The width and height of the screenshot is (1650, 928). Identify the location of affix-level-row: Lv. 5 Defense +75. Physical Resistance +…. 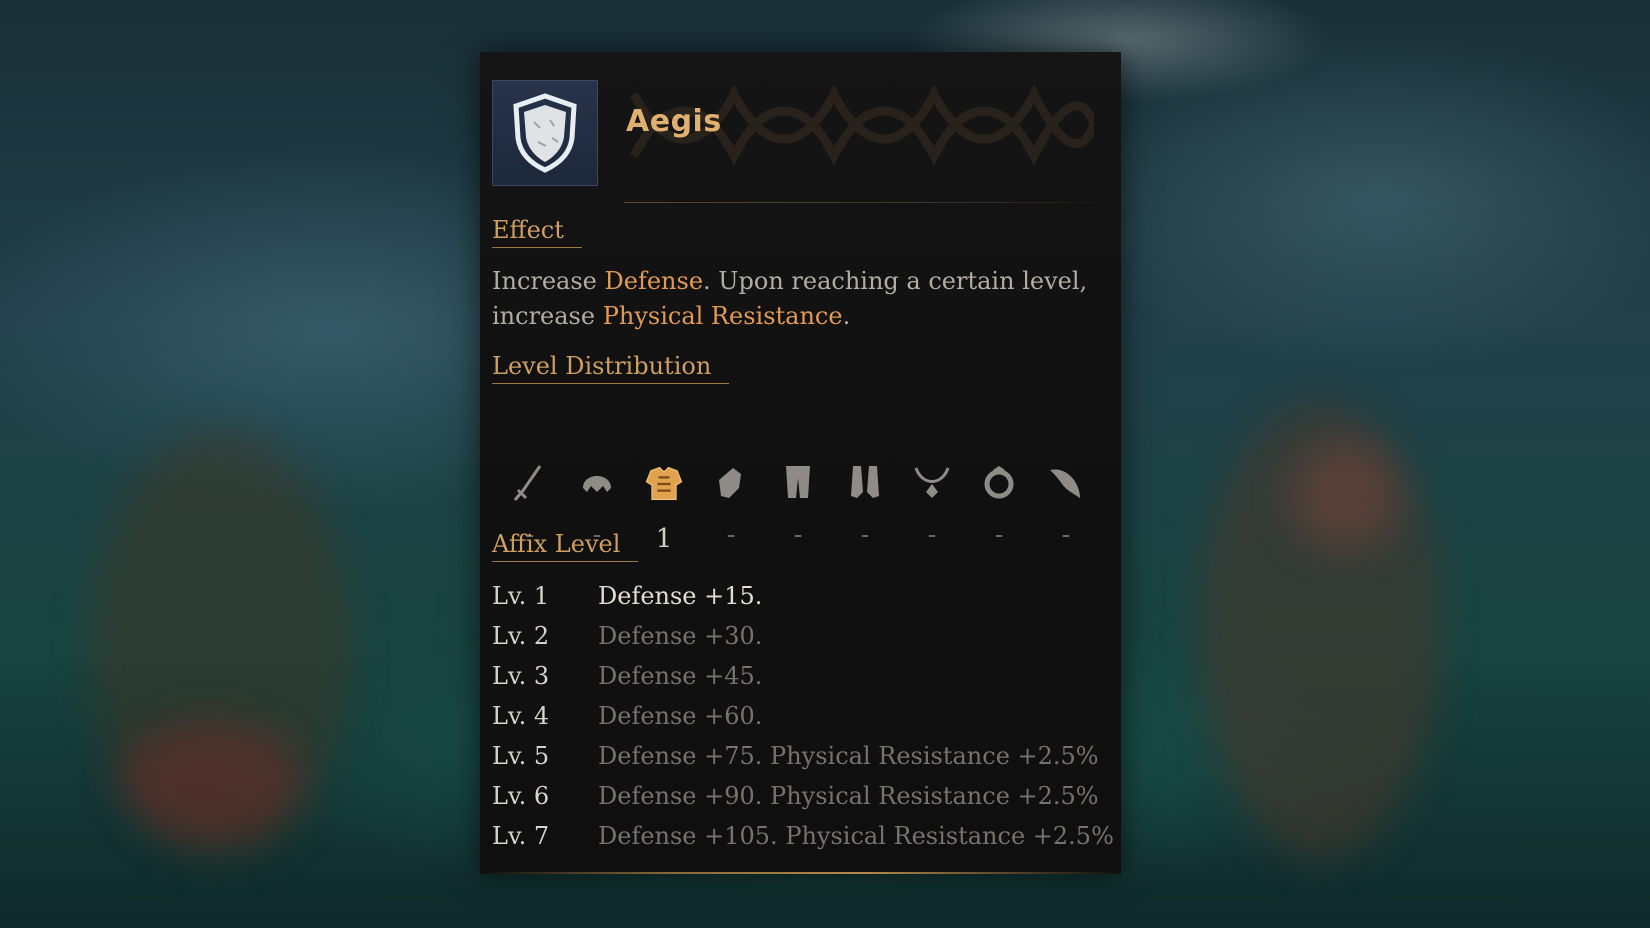
(802, 756).